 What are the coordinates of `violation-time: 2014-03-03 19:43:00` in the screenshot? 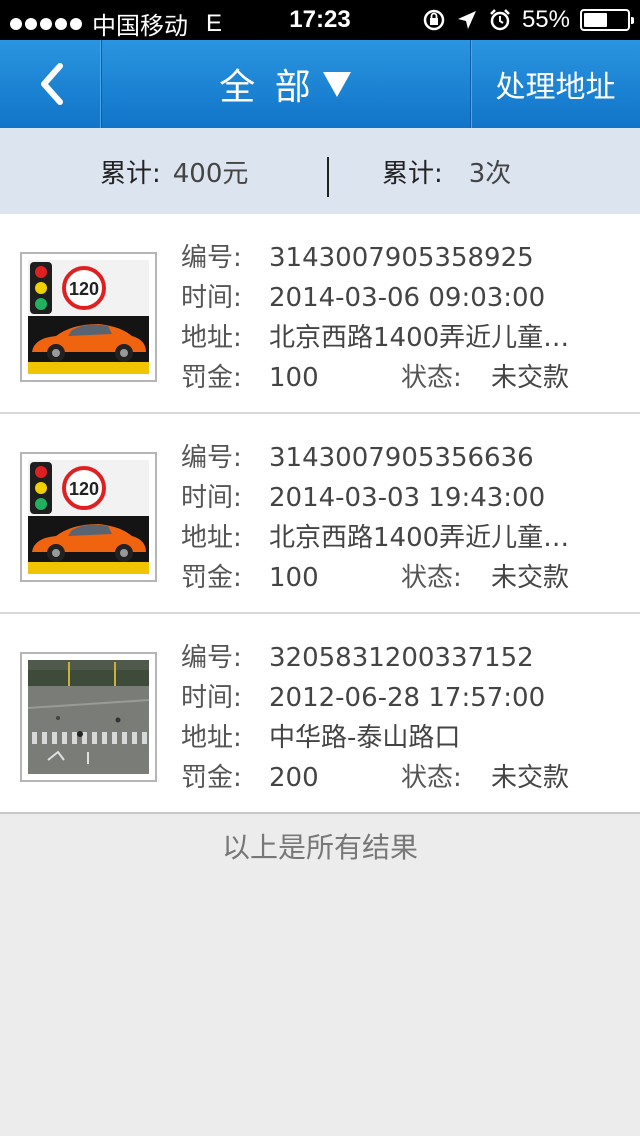 It's located at (407, 498).